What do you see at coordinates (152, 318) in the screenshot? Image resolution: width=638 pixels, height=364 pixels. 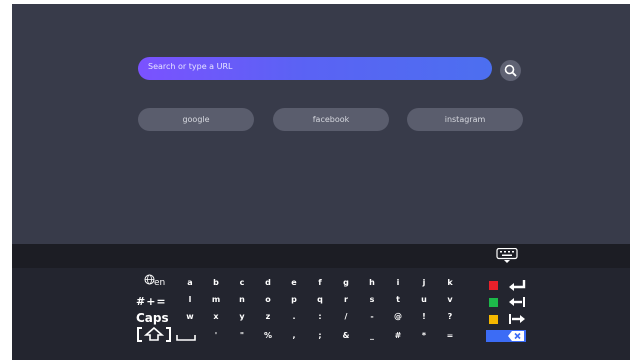 I see `caps-key: Caps` at bounding box center [152, 318].